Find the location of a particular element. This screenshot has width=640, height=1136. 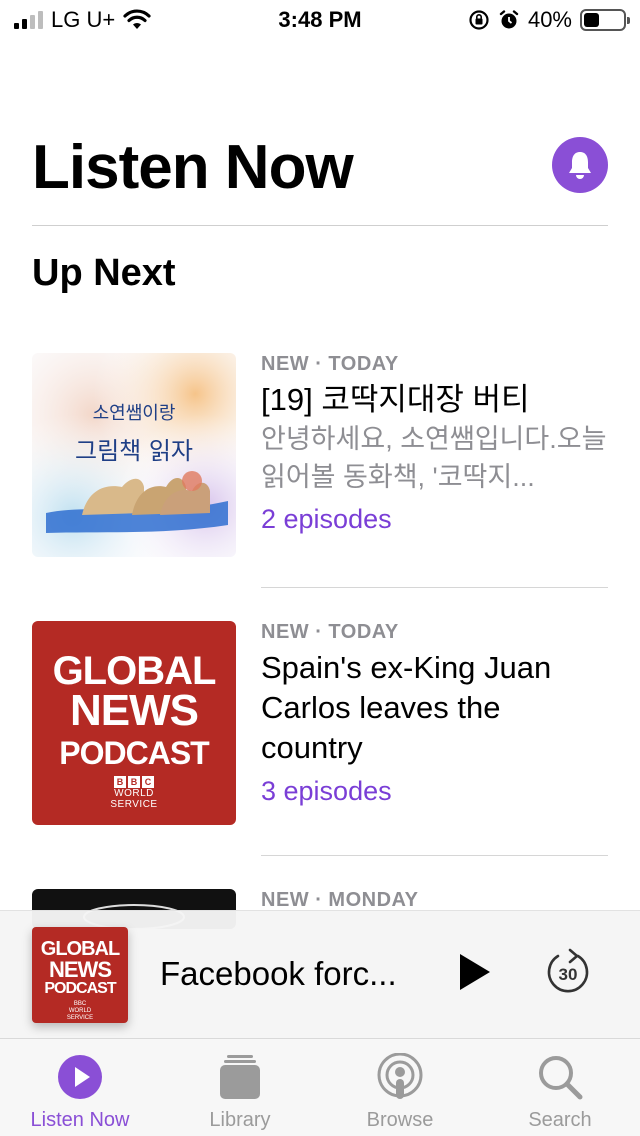

tab-library: Library is located at coordinates (240, 1087).